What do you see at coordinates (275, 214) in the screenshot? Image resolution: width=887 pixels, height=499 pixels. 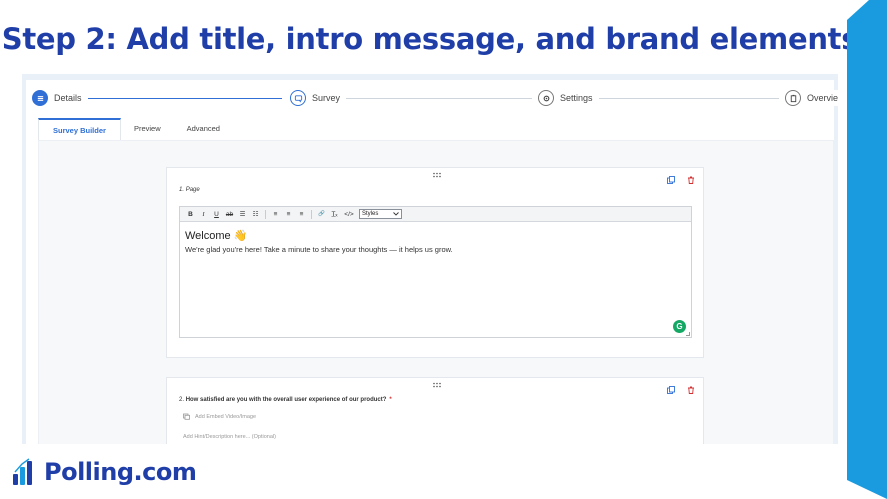 I see `align-left-button: ≡` at bounding box center [275, 214].